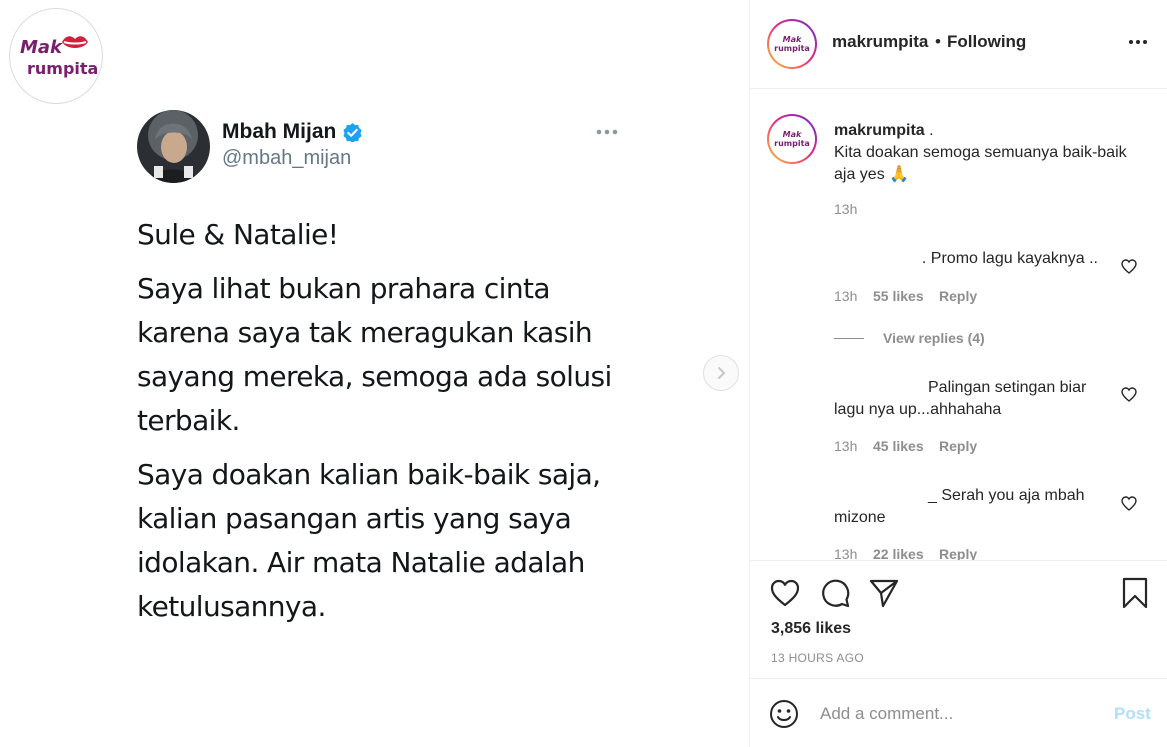 The image size is (1167, 747). What do you see at coordinates (1132, 714) in the screenshot?
I see `post-comment-button: Post` at bounding box center [1132, 714].